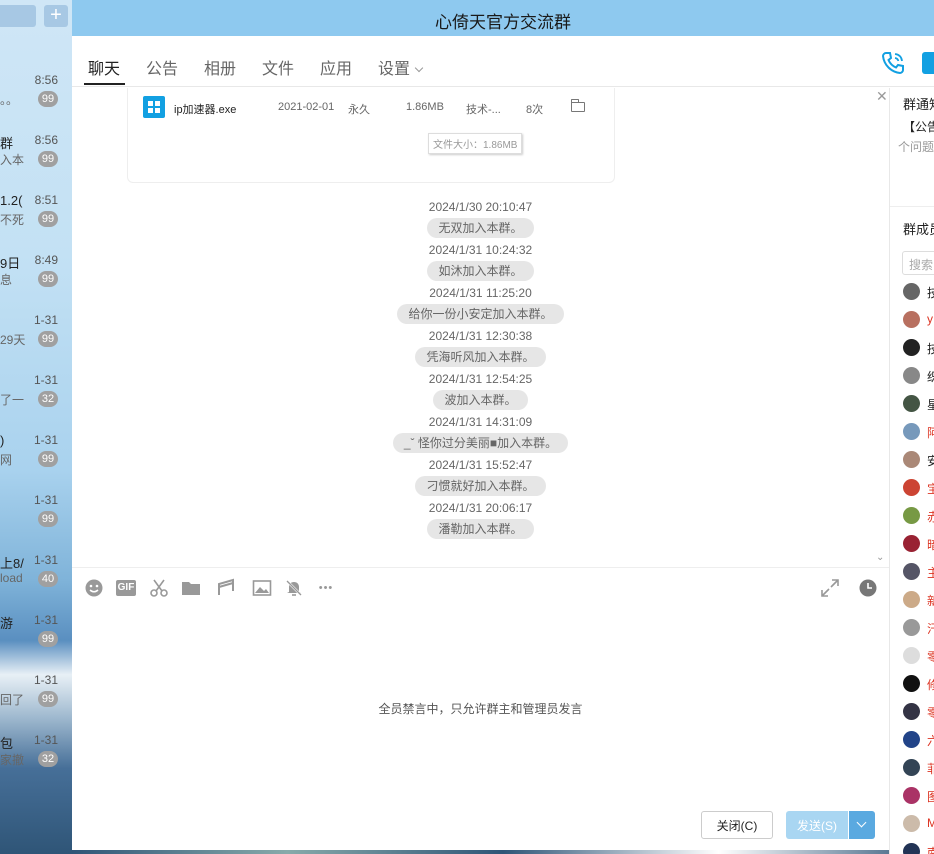  What do you see at coordinates (918, 263) in the screenshot?
I see `member-search-input: 搜索` at bounding box center [918, 263].